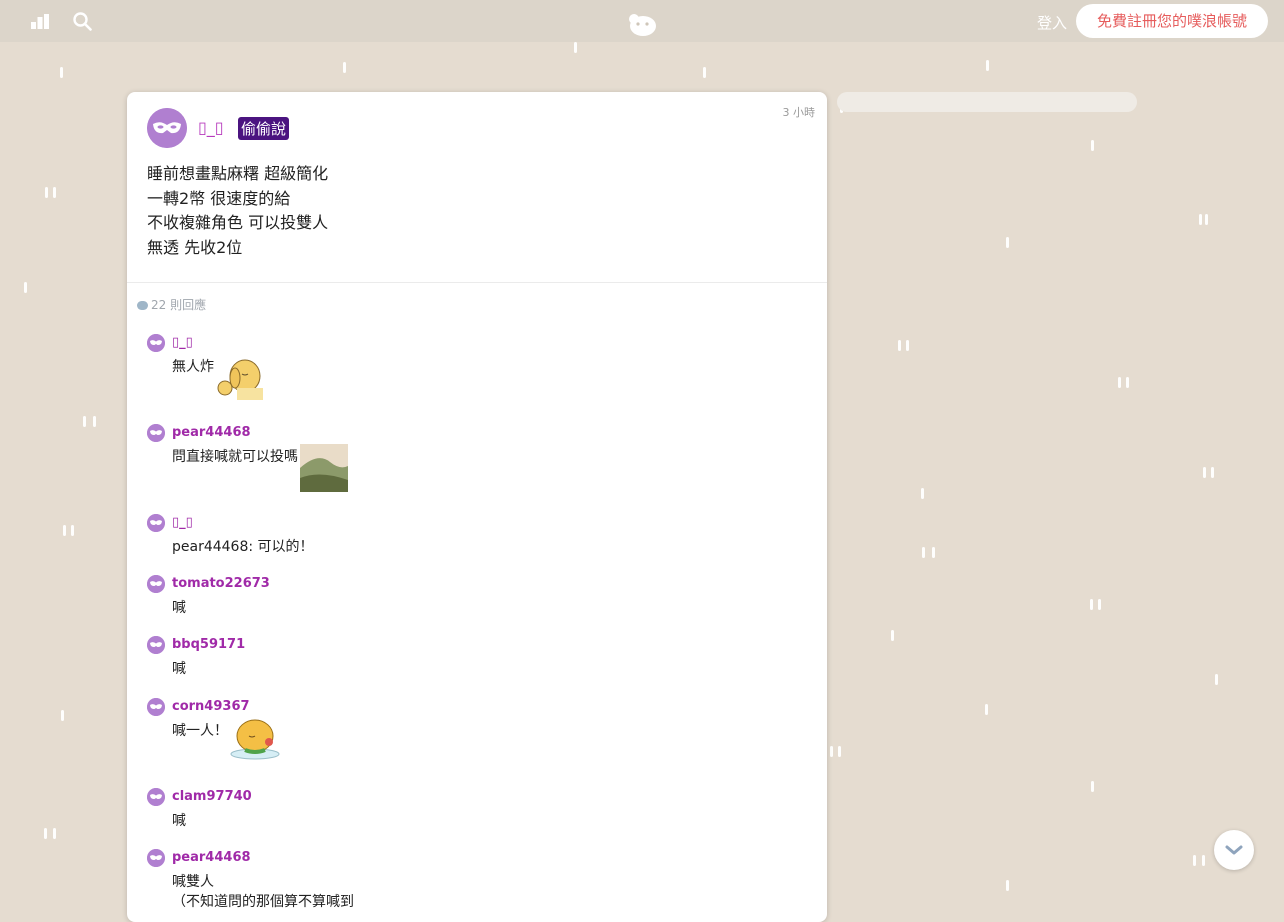  I want to click on reply-text: 喊一人！, so click(200, 731).